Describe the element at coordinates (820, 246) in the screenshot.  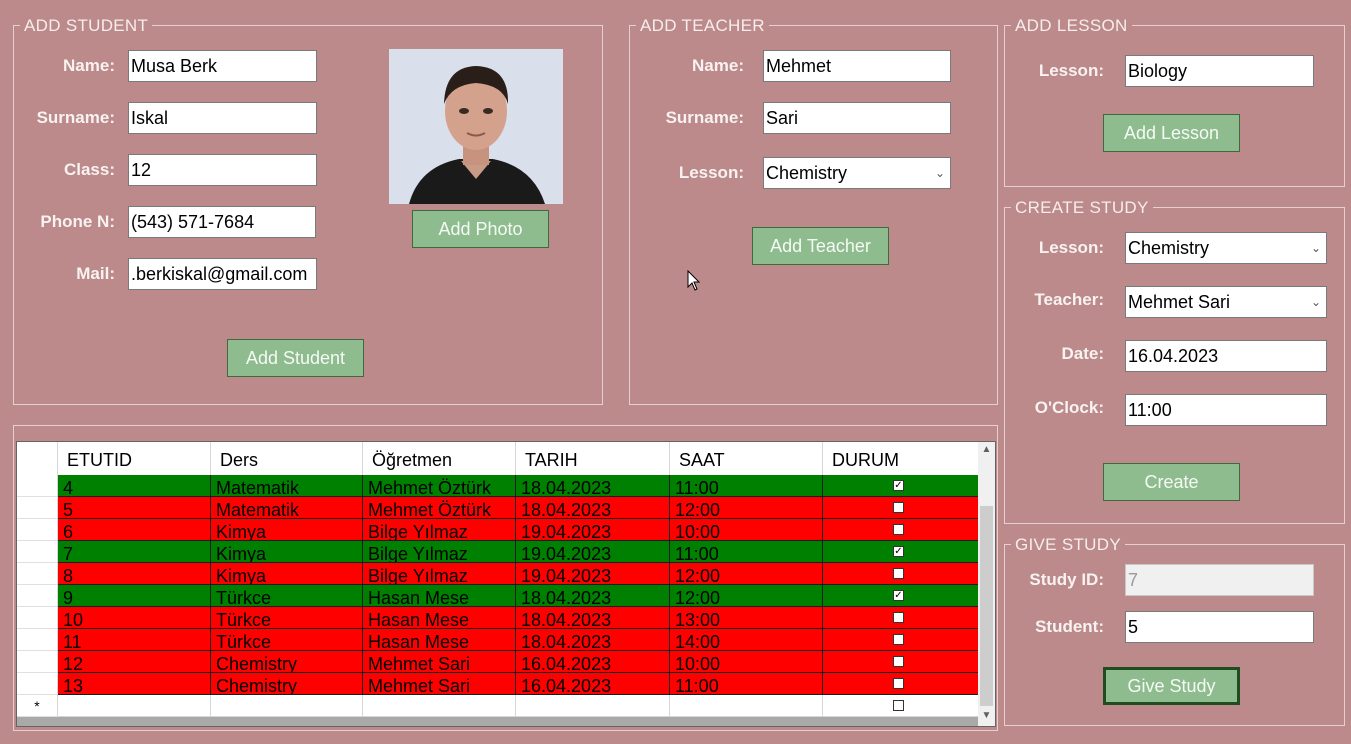
I see `add-teacher-button: Add Teacher` at that location.